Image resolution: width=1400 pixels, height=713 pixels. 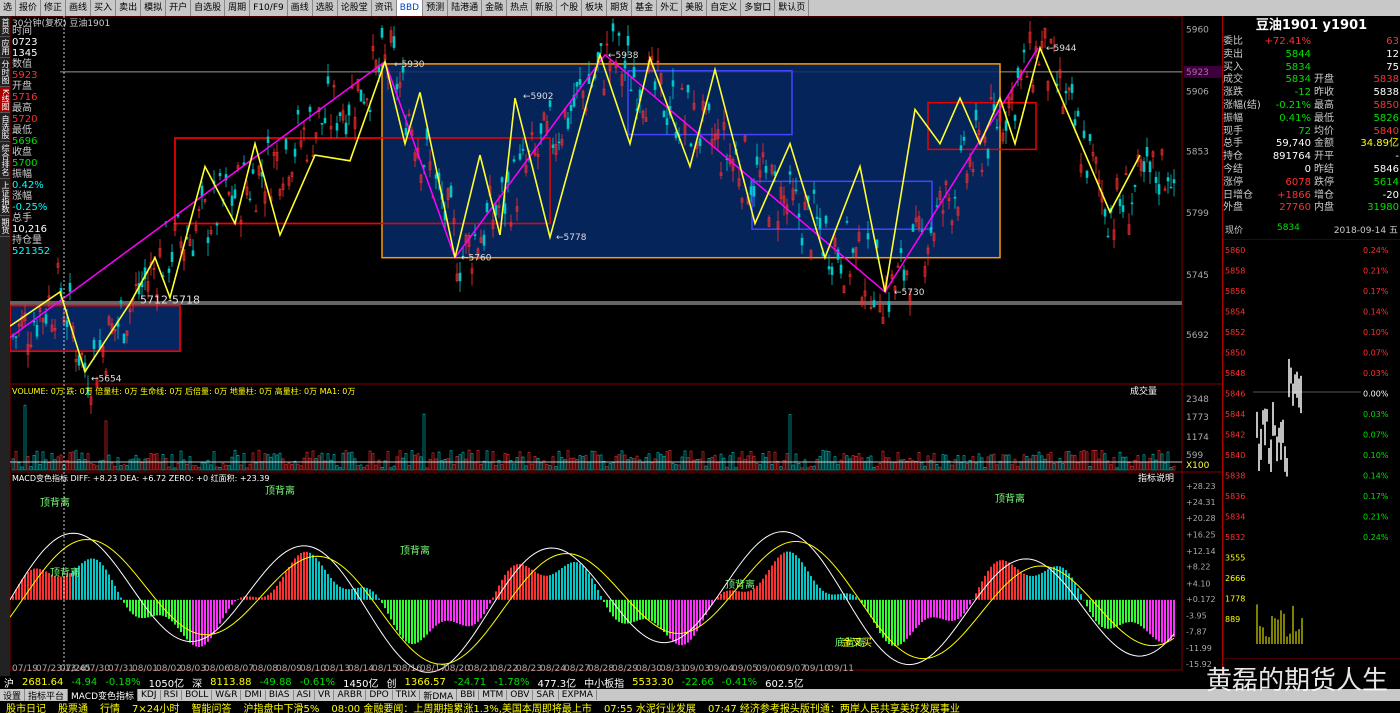 I want to click on toolbar-button: 新股, so click(x=545, y=8).